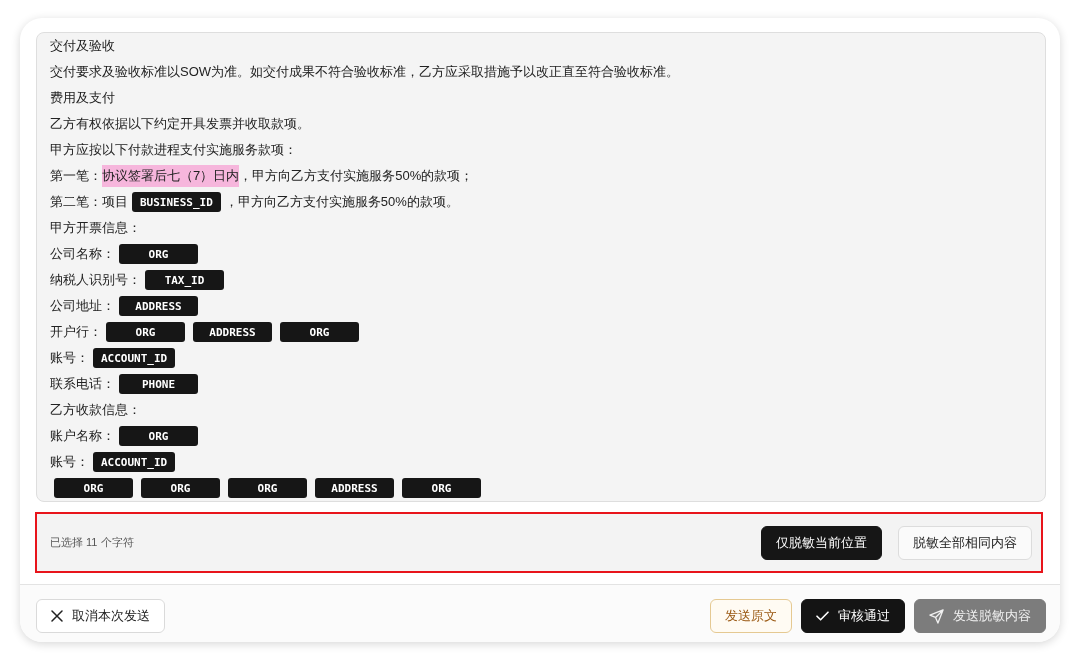 The width and height of the screenshot is (1080, 661). I want to click on doc-text: 费用及支付, so click(82, 98).